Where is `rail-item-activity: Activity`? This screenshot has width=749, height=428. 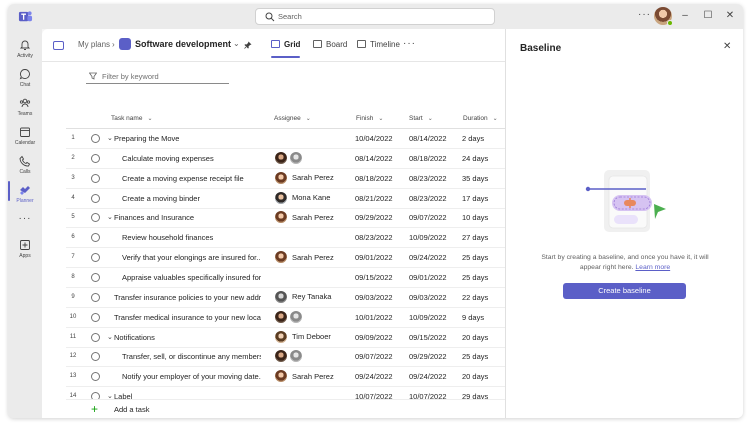 rail-item-activity: Activity is located at coordinates (25, 52).